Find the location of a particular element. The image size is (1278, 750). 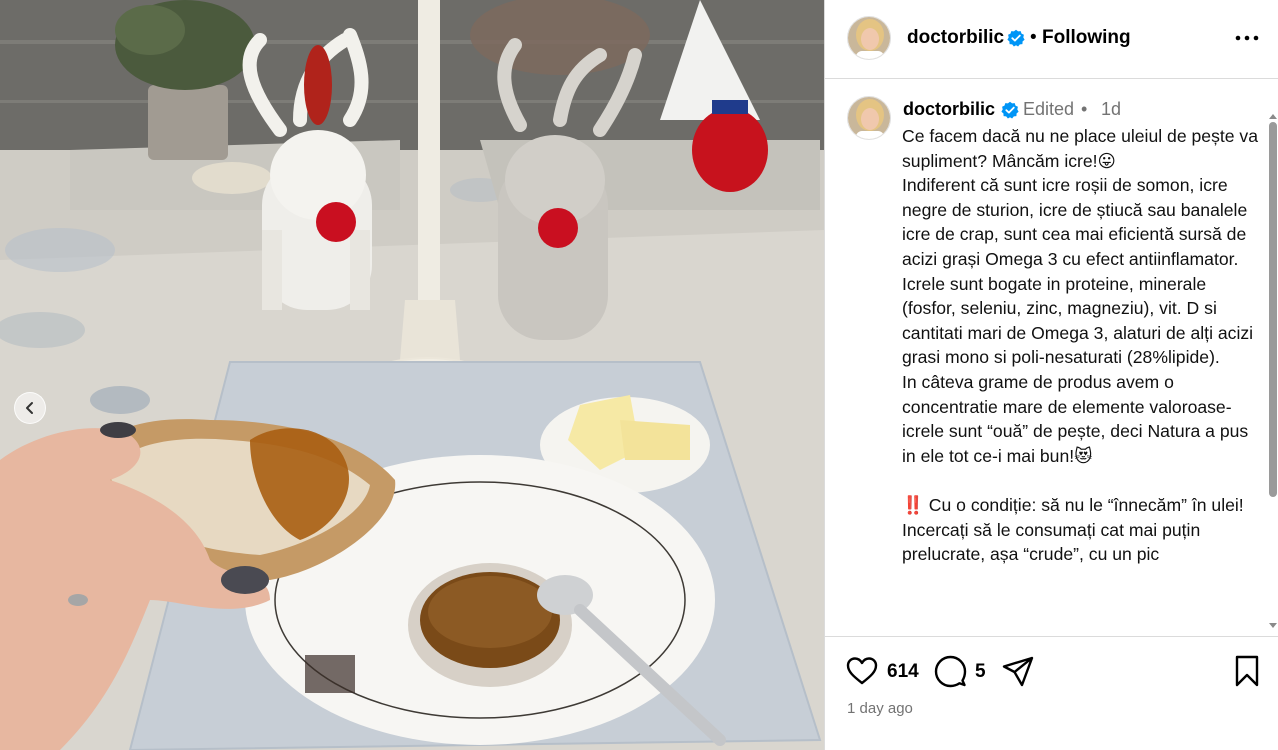

bookmark-icon is located at coordinates (1247, 671).